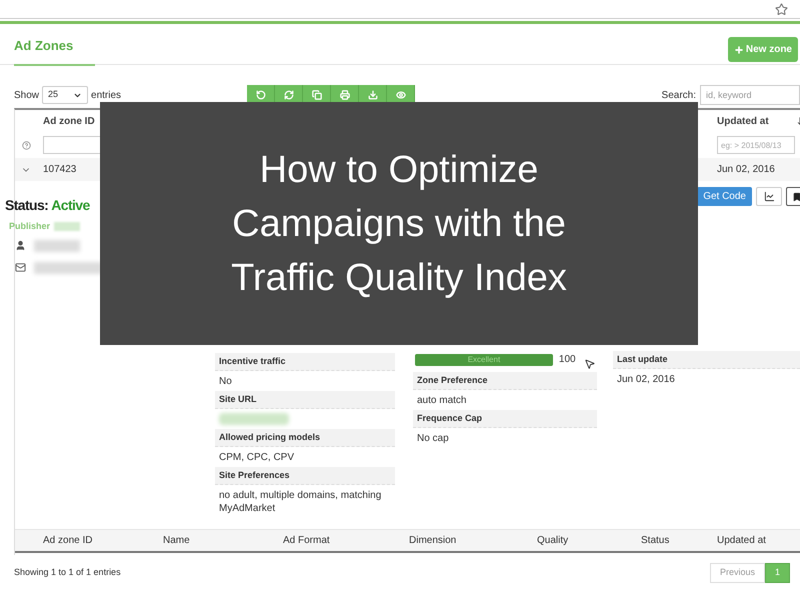 Image resolution: width=800 pixels, height=600 pixels. I want to click on column-footer: Quality, so click(589, 540).